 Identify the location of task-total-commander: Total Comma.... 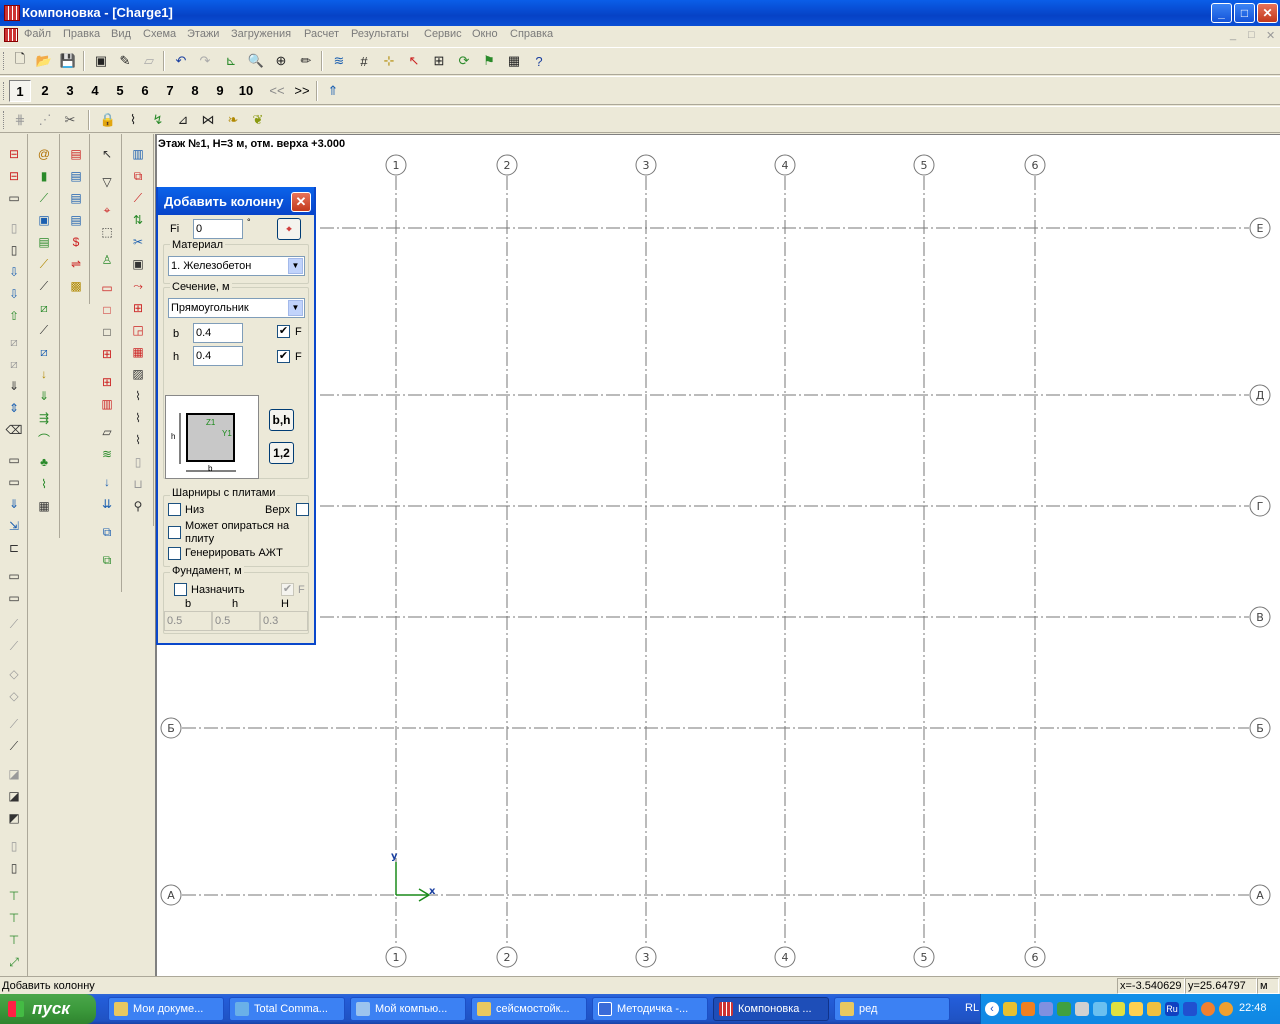
(287, 1009).